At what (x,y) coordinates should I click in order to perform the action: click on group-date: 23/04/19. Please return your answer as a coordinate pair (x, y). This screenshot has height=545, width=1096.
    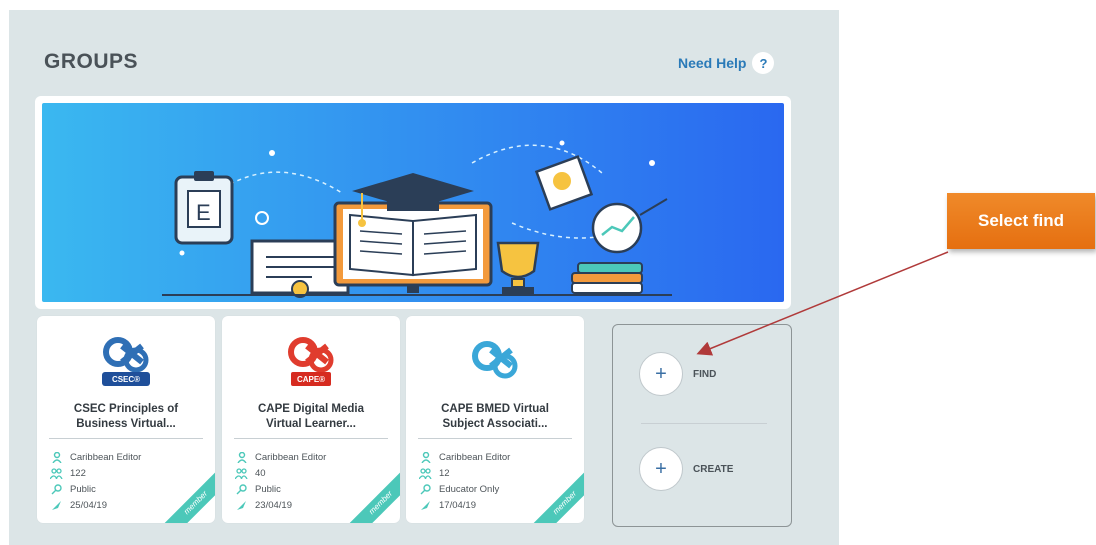
    Looking at the image, I should click on (273, 505).